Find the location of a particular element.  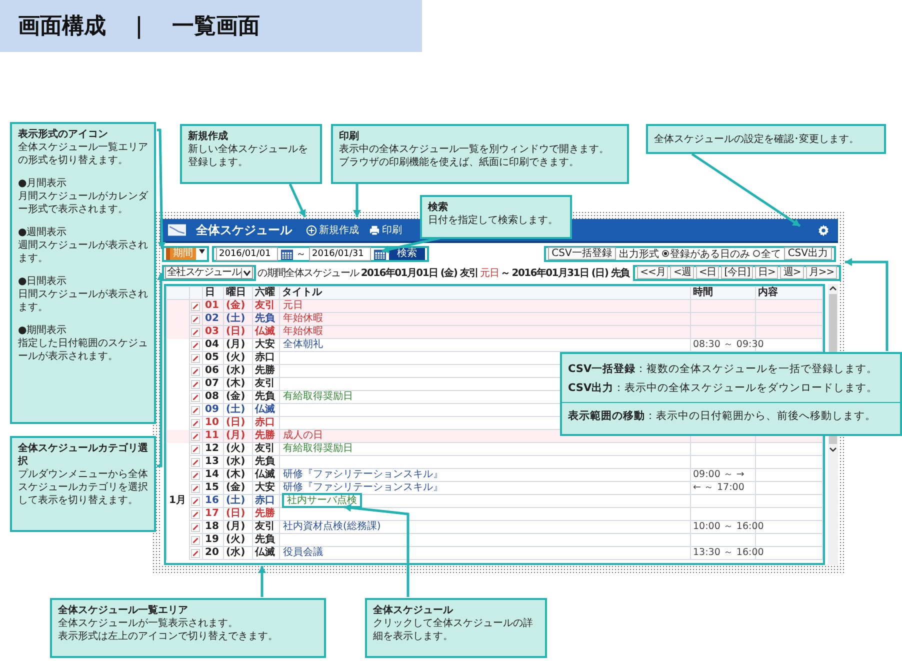

callout-text: 全体スケジュールの設定を確認･変更します。 is located at coordinates (757, 139).